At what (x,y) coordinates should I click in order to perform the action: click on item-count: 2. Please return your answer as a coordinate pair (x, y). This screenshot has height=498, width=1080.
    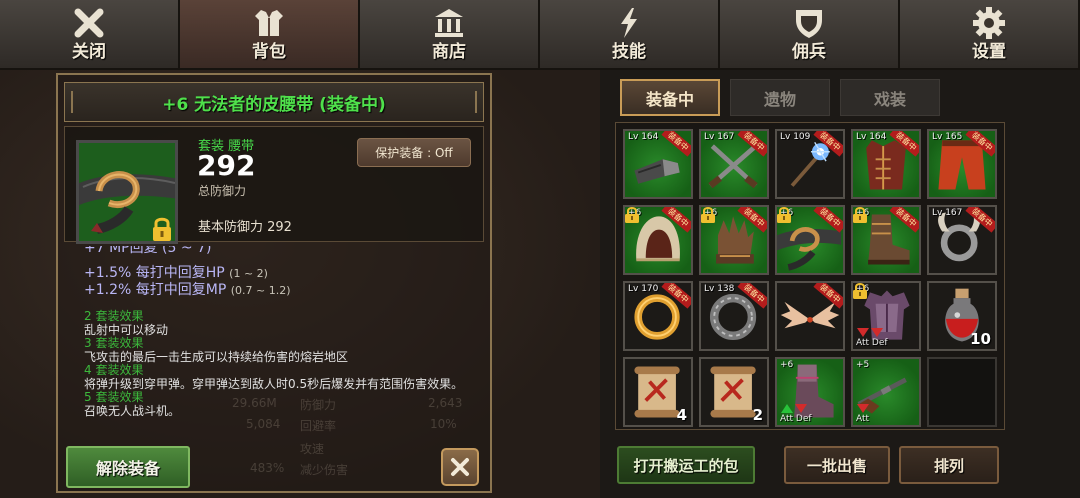
    Looking at the image, I should click on (757, 415).